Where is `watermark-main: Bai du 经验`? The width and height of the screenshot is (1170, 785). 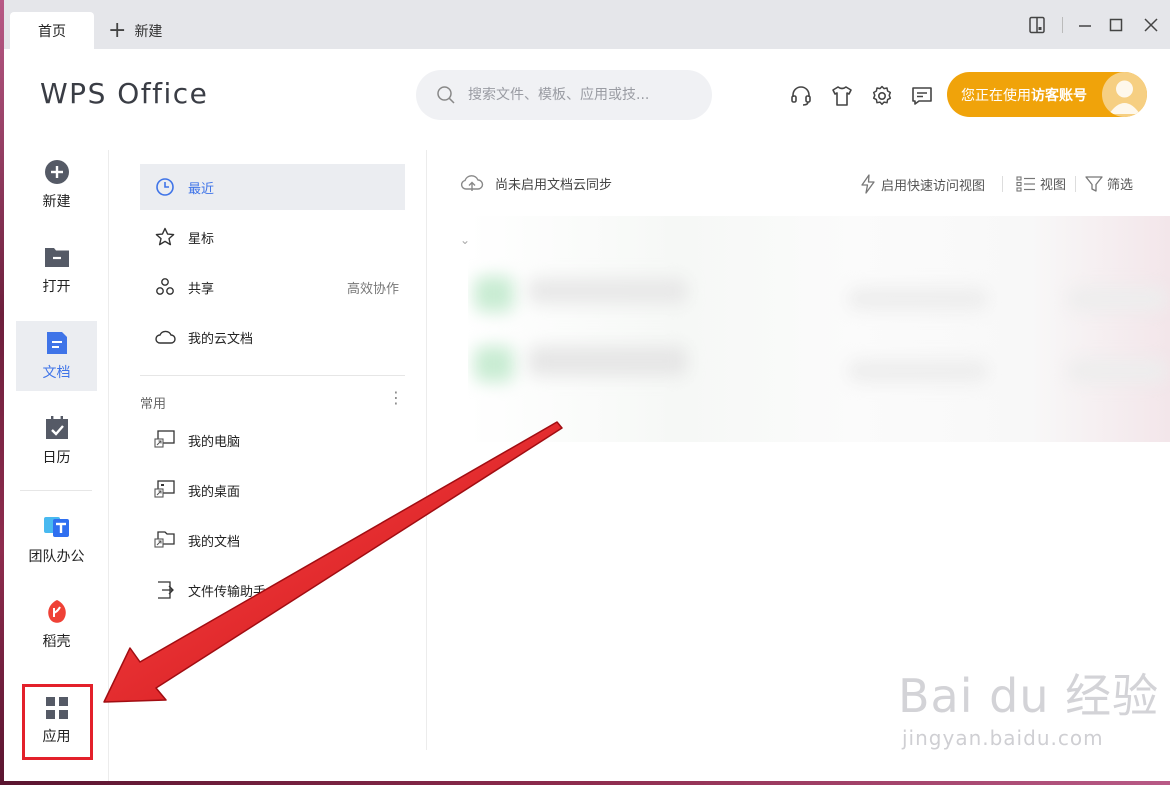
watermark-main: Bai du 经验 is located at coordinates (1029, 696).